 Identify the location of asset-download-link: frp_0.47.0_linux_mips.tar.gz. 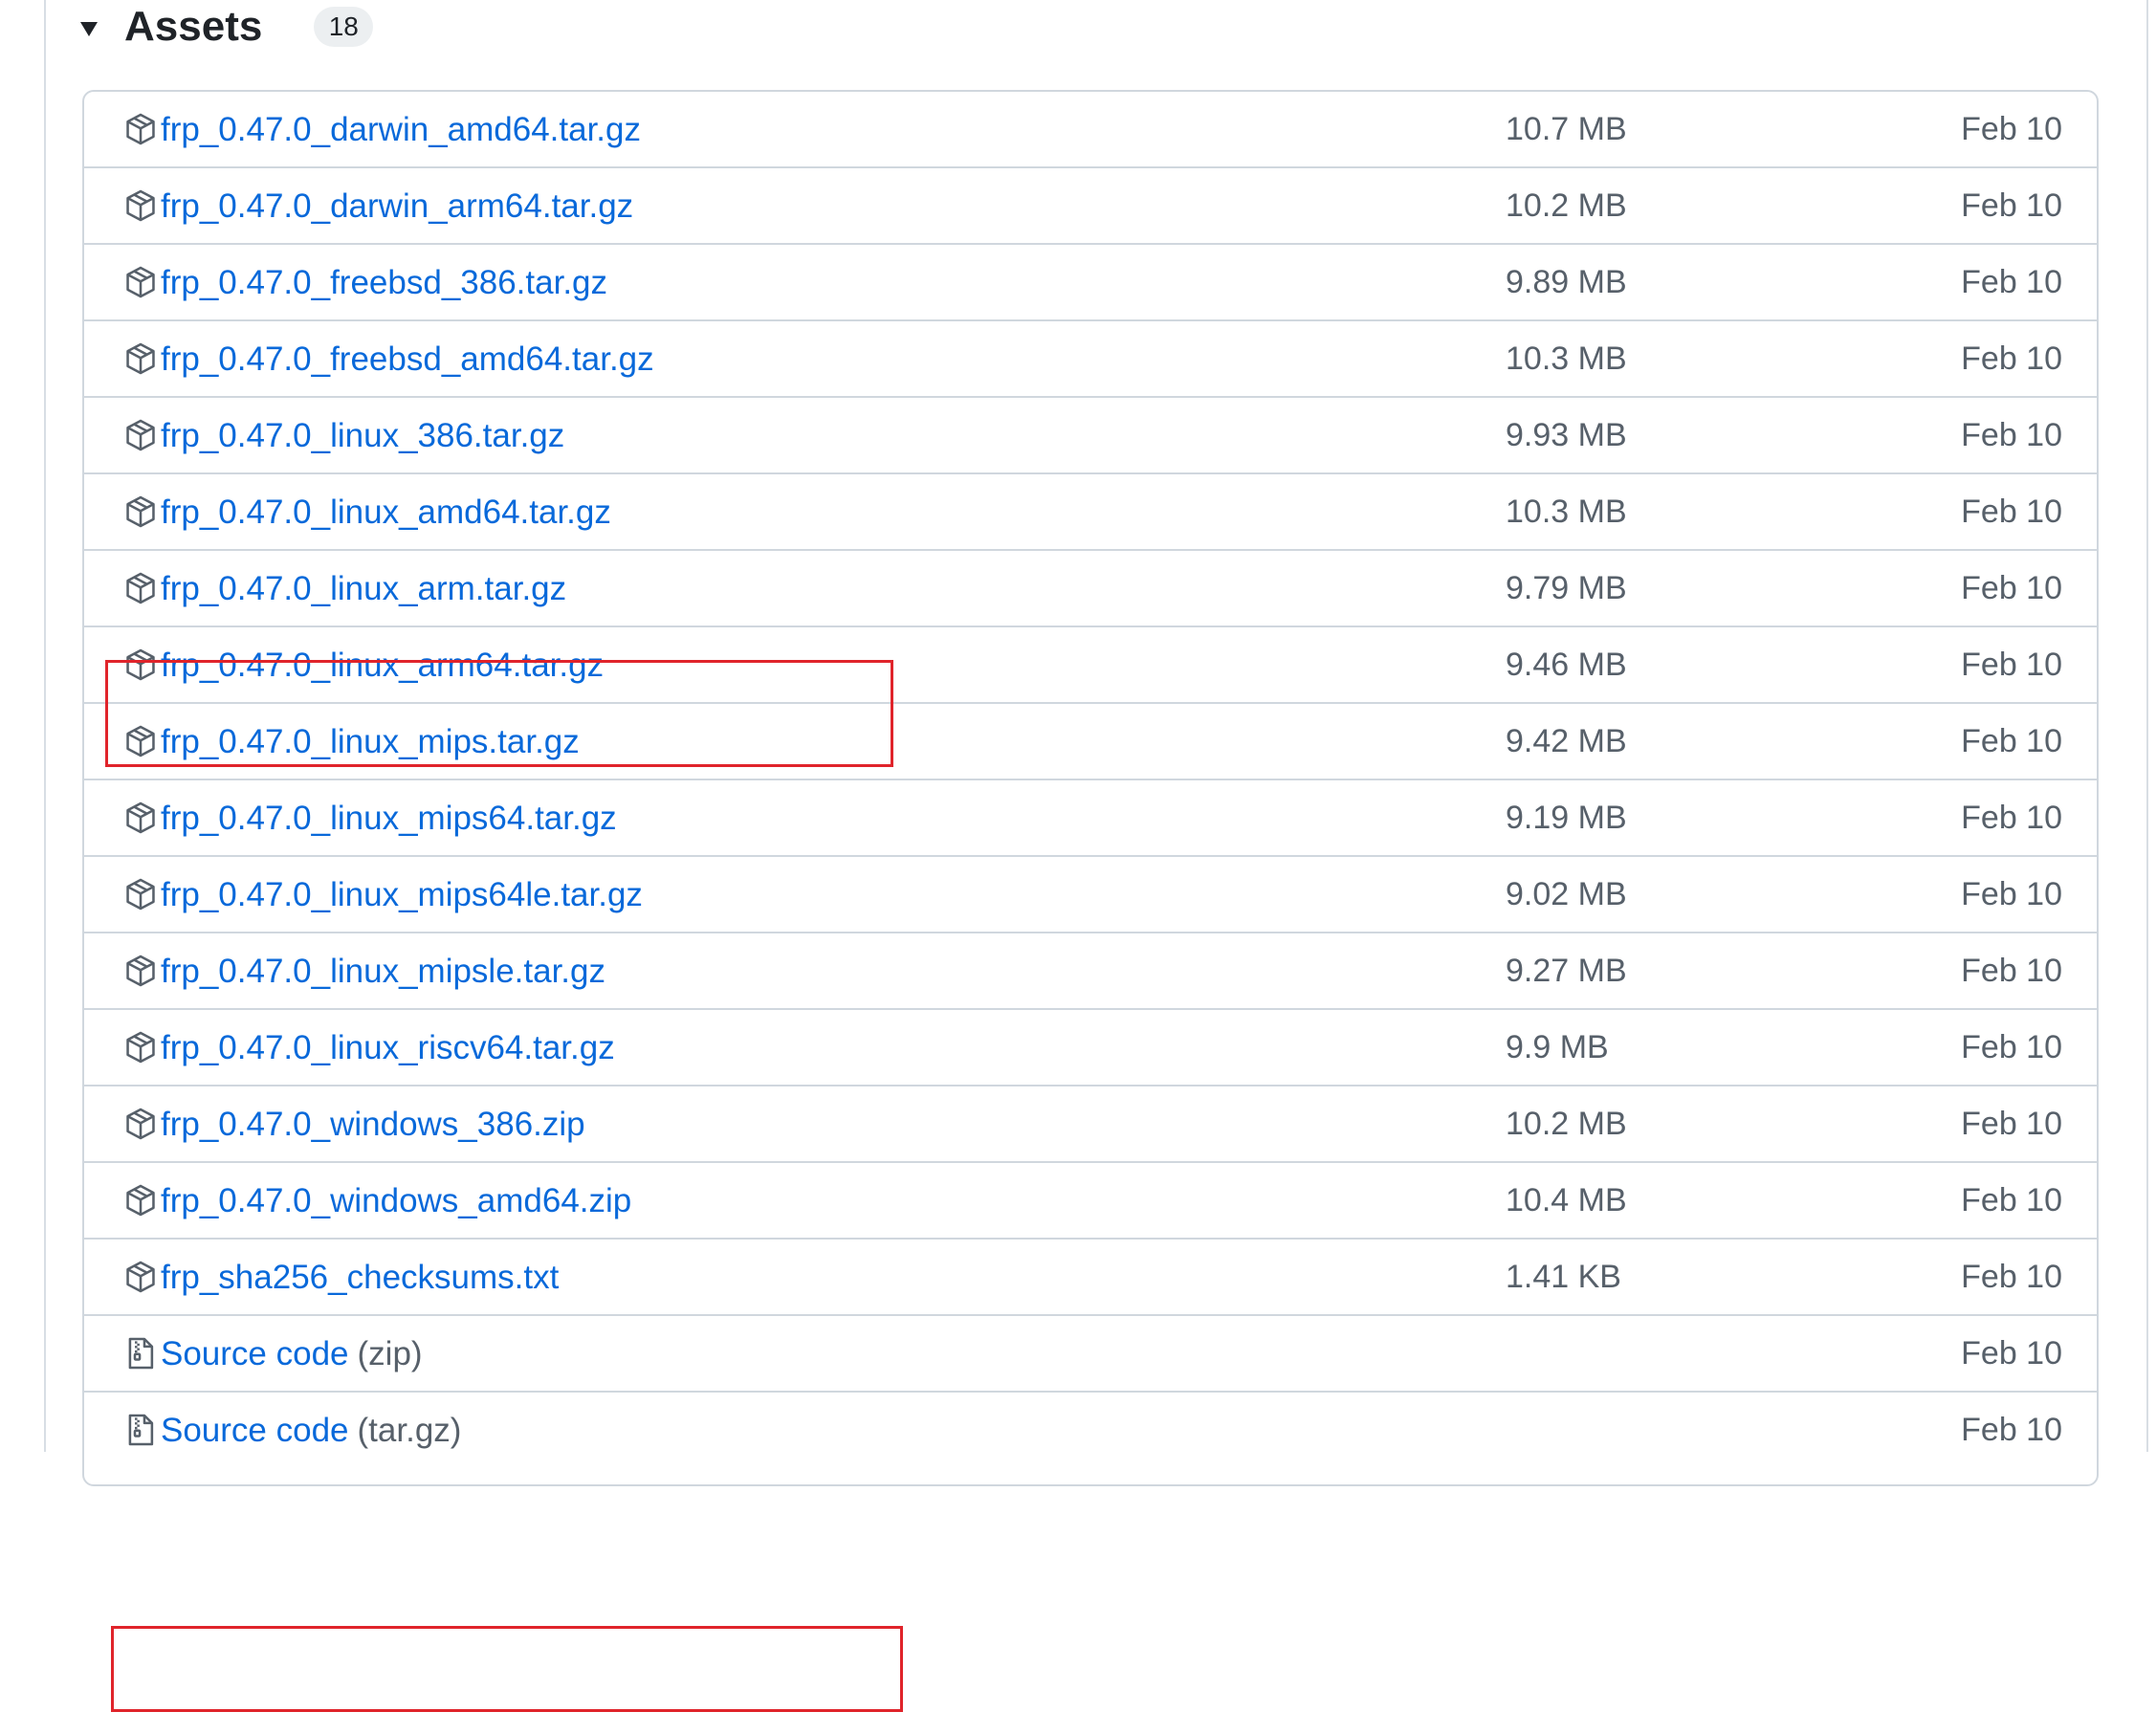
(370, 741).